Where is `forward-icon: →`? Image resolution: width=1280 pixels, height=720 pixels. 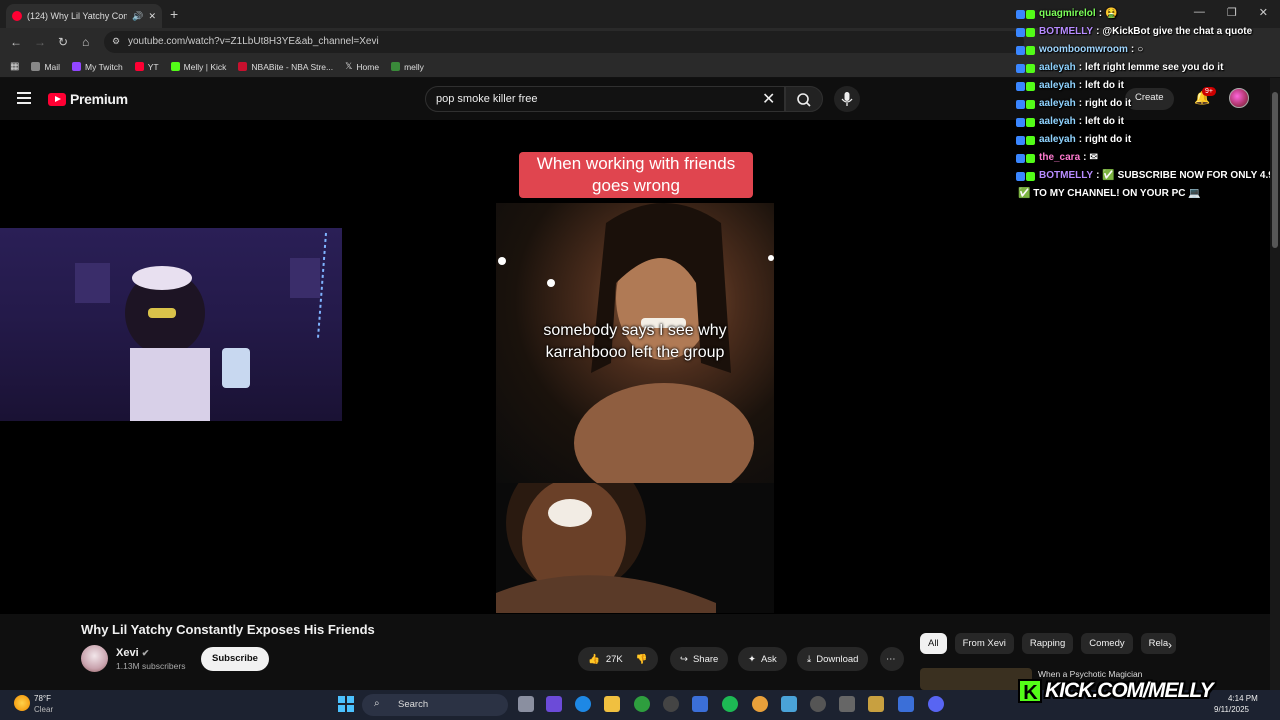 forward-icon: → is located at coordinates (40, 42).